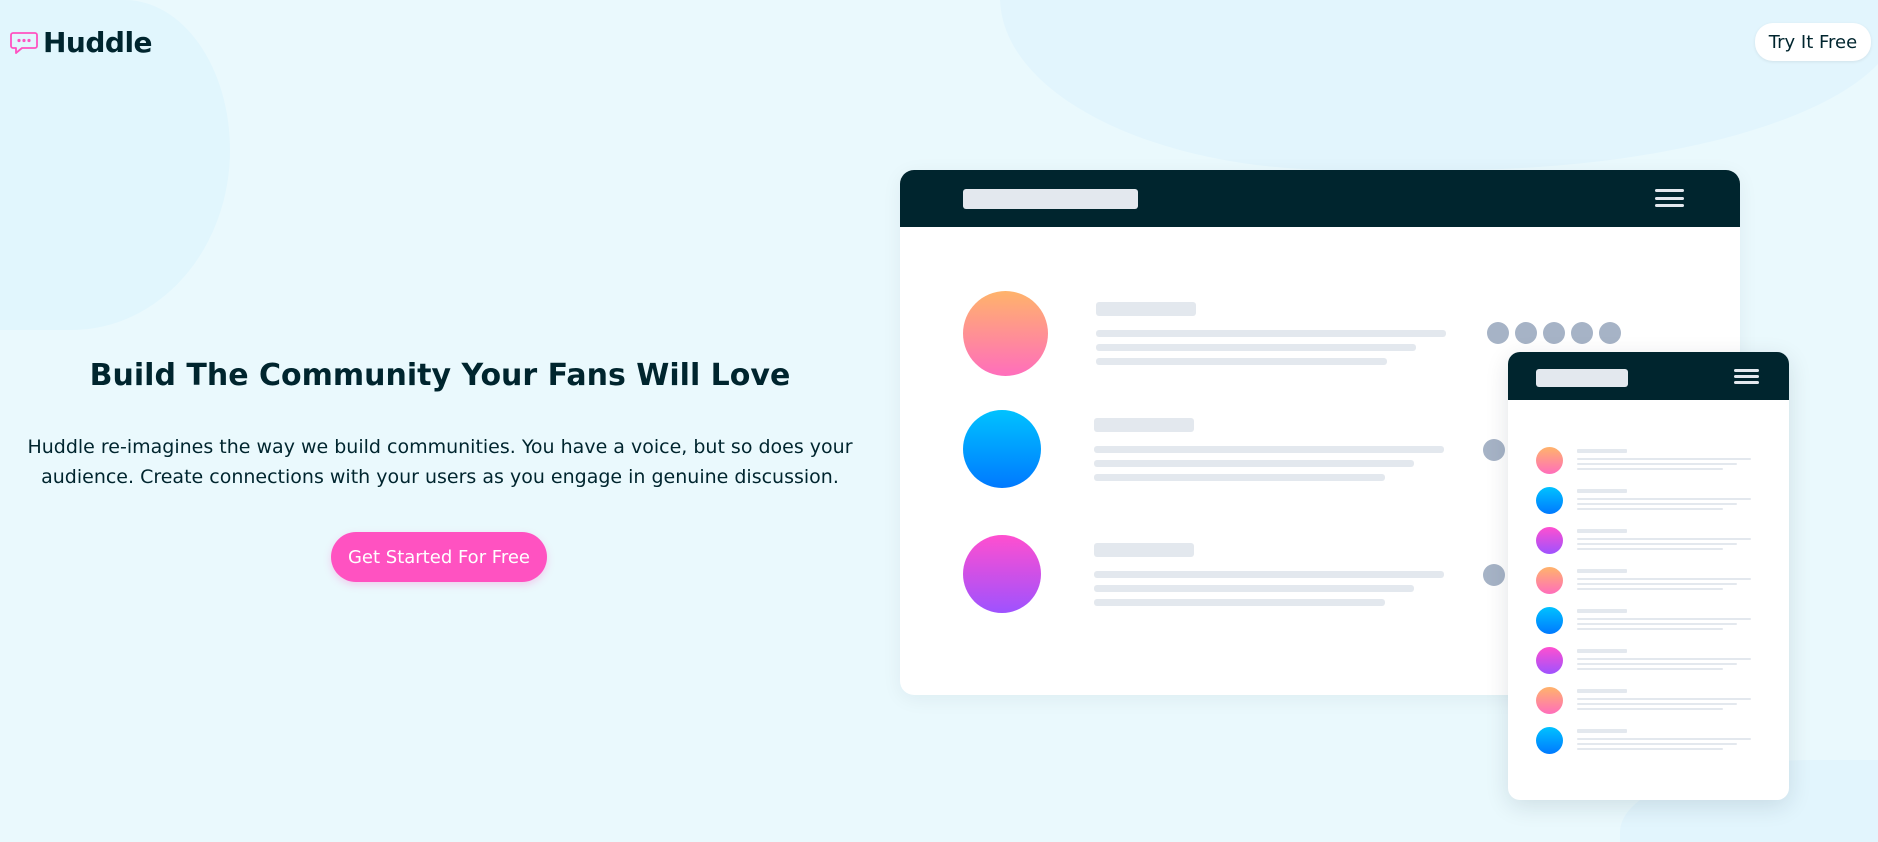  Describe the element at coordinates (440, 375) in the screenshot. I see `hero-title: Build The Community Your Fans Will Love` at that location.